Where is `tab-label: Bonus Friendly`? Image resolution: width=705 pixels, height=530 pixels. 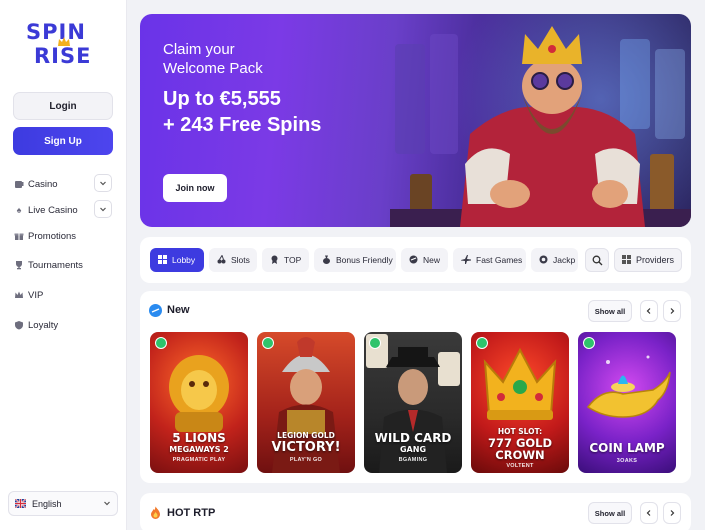 tab-label: Bonus Friendly is located at coordinates (364, 260).